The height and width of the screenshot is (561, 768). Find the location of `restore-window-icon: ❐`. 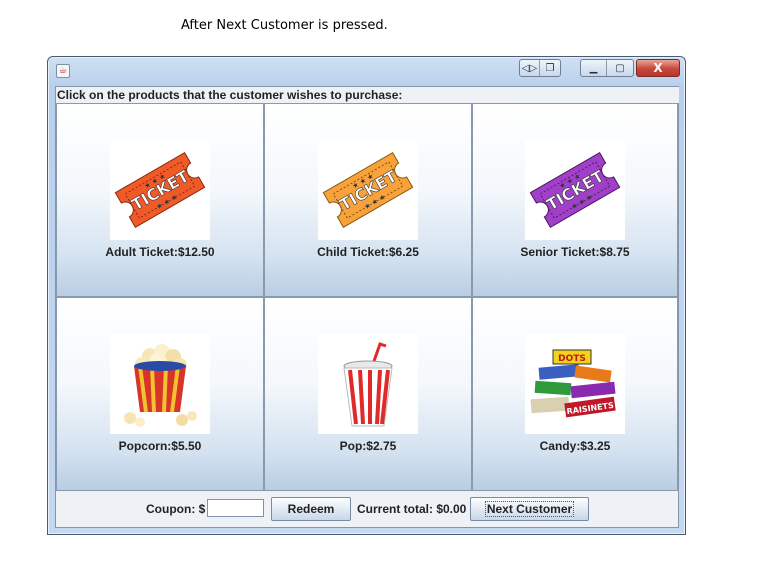

restore-window-icon: ❐ is located at coordinates (550, 68).